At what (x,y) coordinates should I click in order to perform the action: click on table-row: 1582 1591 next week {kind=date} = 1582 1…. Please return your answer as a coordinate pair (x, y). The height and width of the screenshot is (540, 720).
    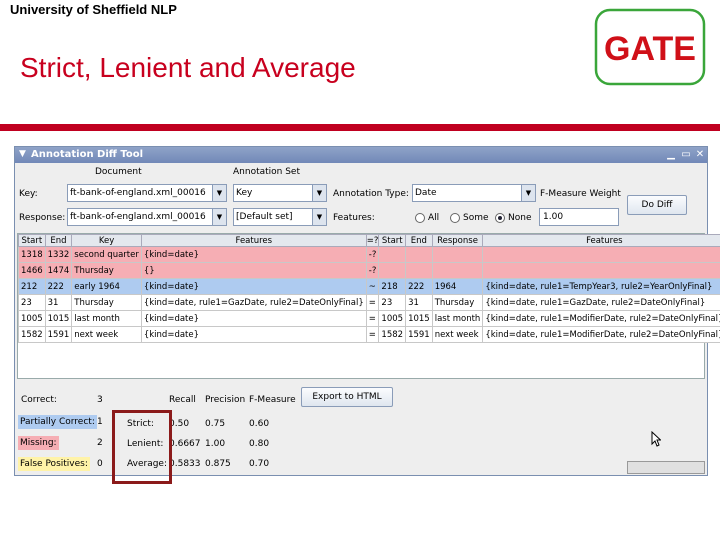
    Looking at the image, I should click on (369, 334).